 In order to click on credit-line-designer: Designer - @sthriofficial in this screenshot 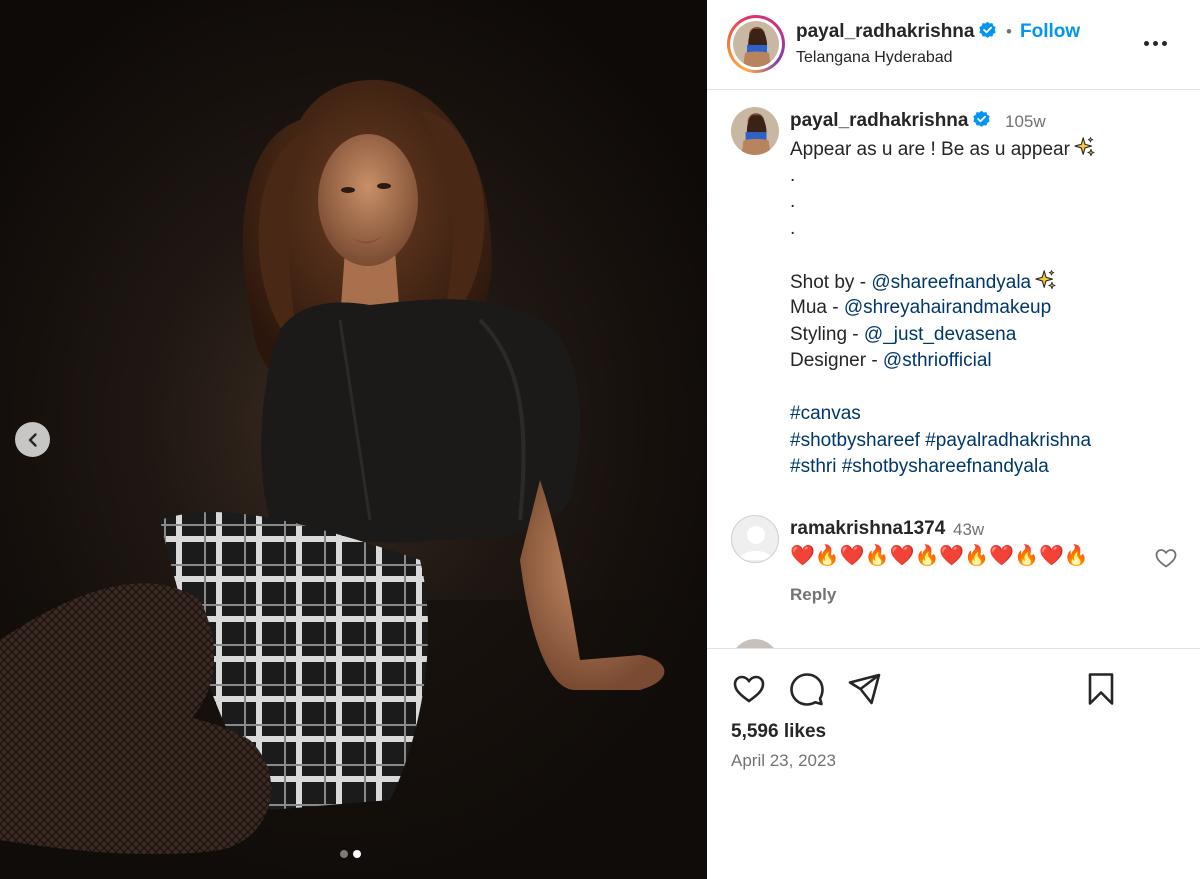, I will do `click(990, 361)`.